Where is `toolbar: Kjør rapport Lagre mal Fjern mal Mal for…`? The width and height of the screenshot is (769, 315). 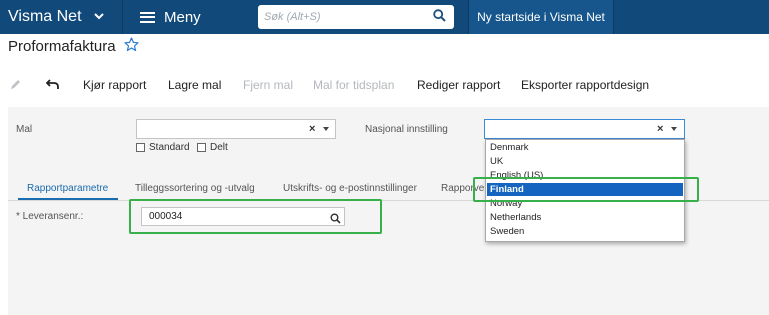
toolbar: Kjør rapport Lagre mal Fjern mal Mal for… is located at coordinates (384, 86).